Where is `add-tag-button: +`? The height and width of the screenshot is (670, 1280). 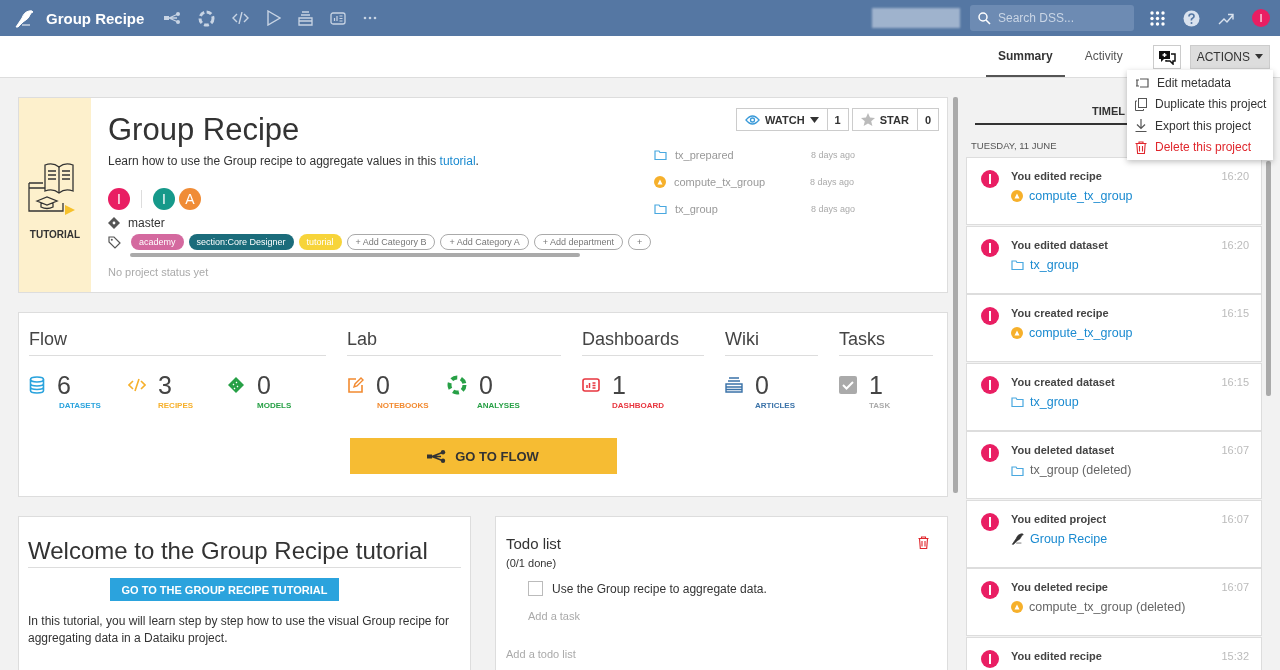 add-tag-button: + is located at coordinates (640, 242).